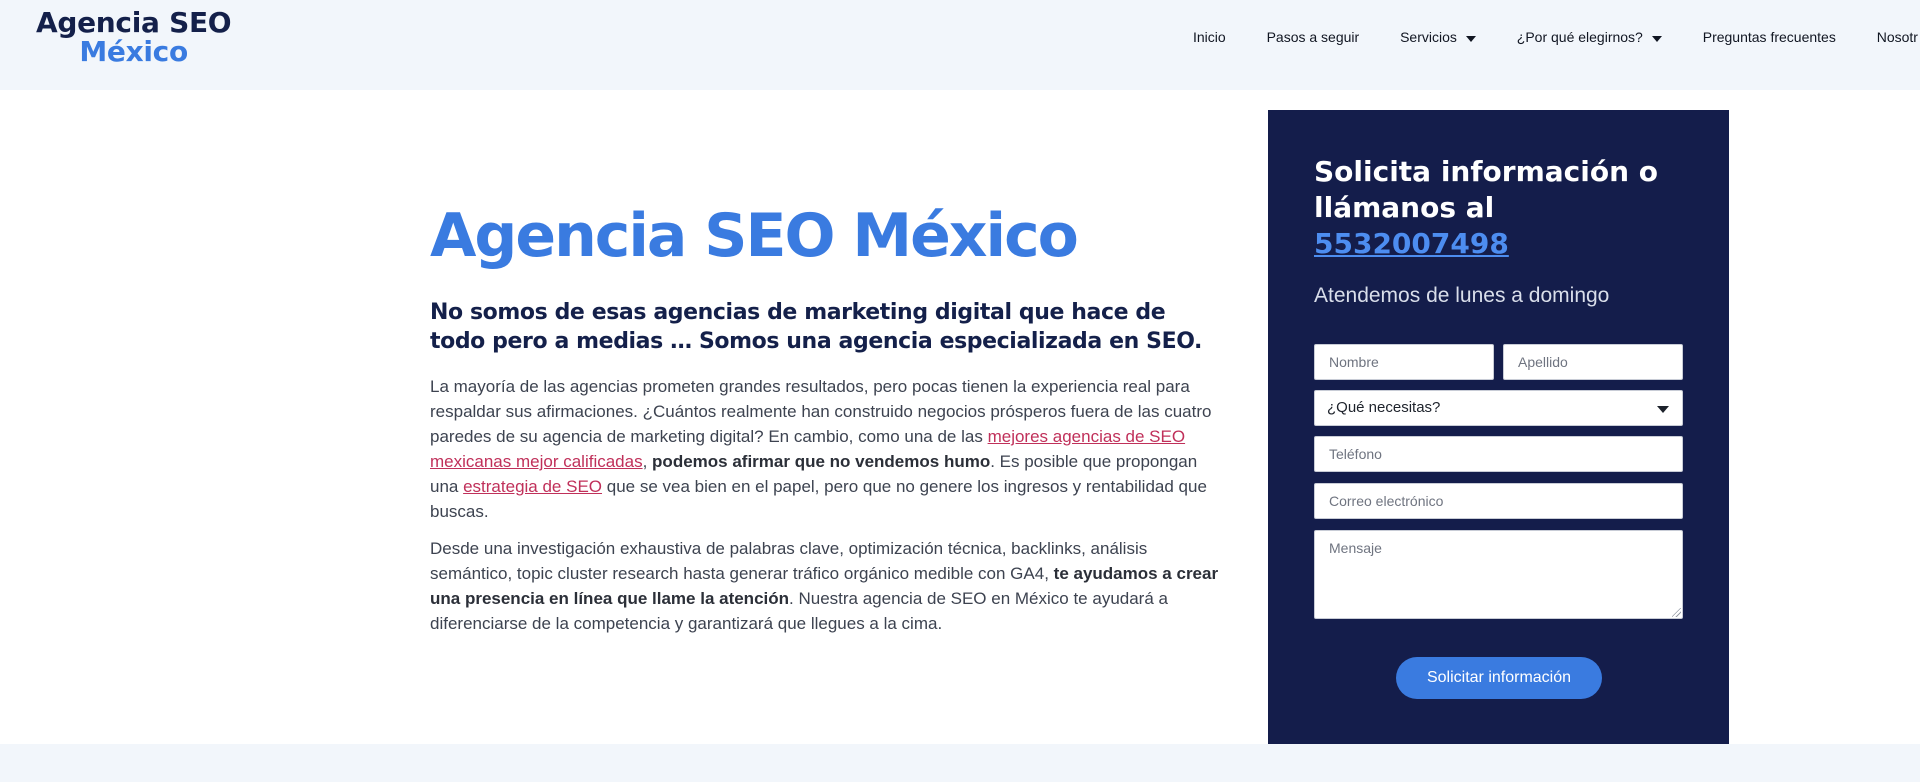 The image size is (1920, 782). I want to click on next-section-band, so click(960, 763).